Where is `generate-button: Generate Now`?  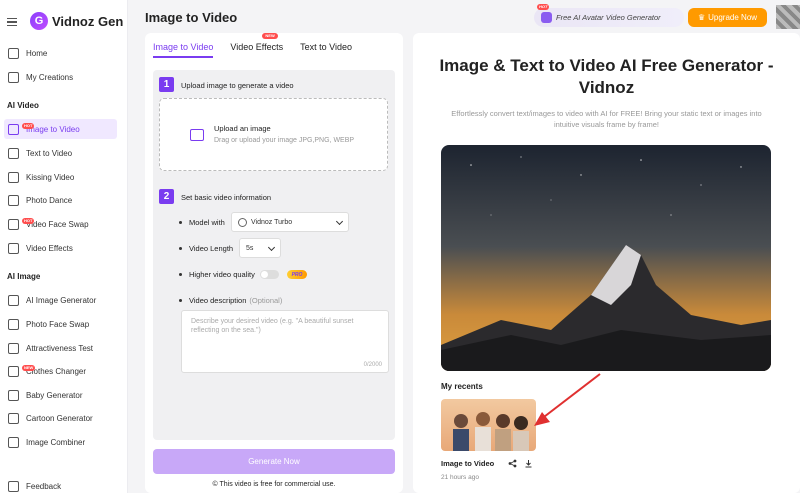
generate-button: Generate Now is located at coordinates (274, 461).